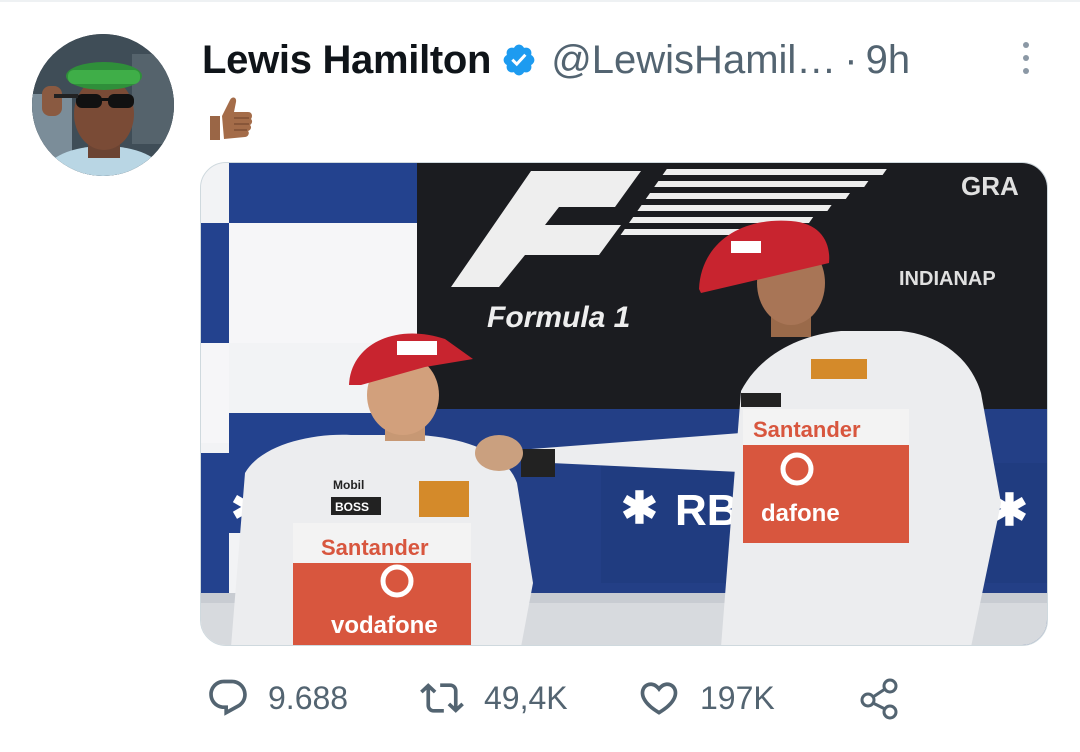 The image size is (1080, 752). I want to click on media-sponsor-vodafone-left: vodafone, so click(384, 625).